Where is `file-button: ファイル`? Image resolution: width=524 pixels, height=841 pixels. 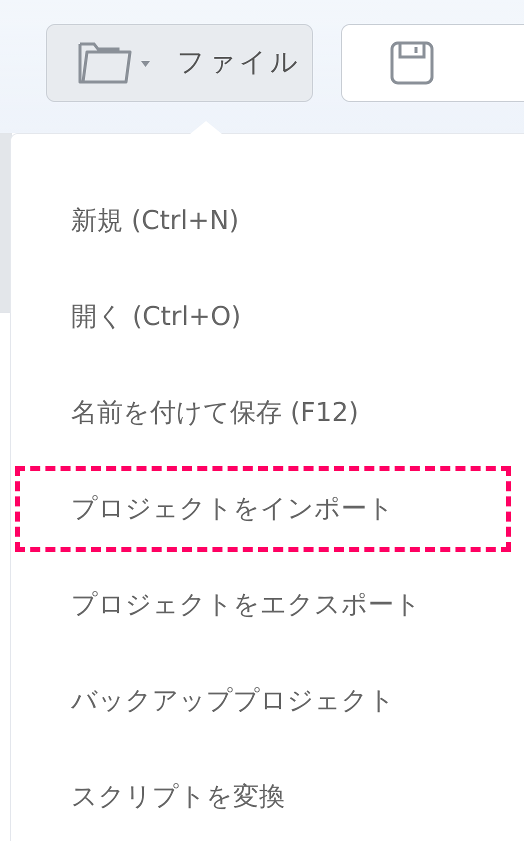
file-button: ファイル is located at coordinates (179, 63).